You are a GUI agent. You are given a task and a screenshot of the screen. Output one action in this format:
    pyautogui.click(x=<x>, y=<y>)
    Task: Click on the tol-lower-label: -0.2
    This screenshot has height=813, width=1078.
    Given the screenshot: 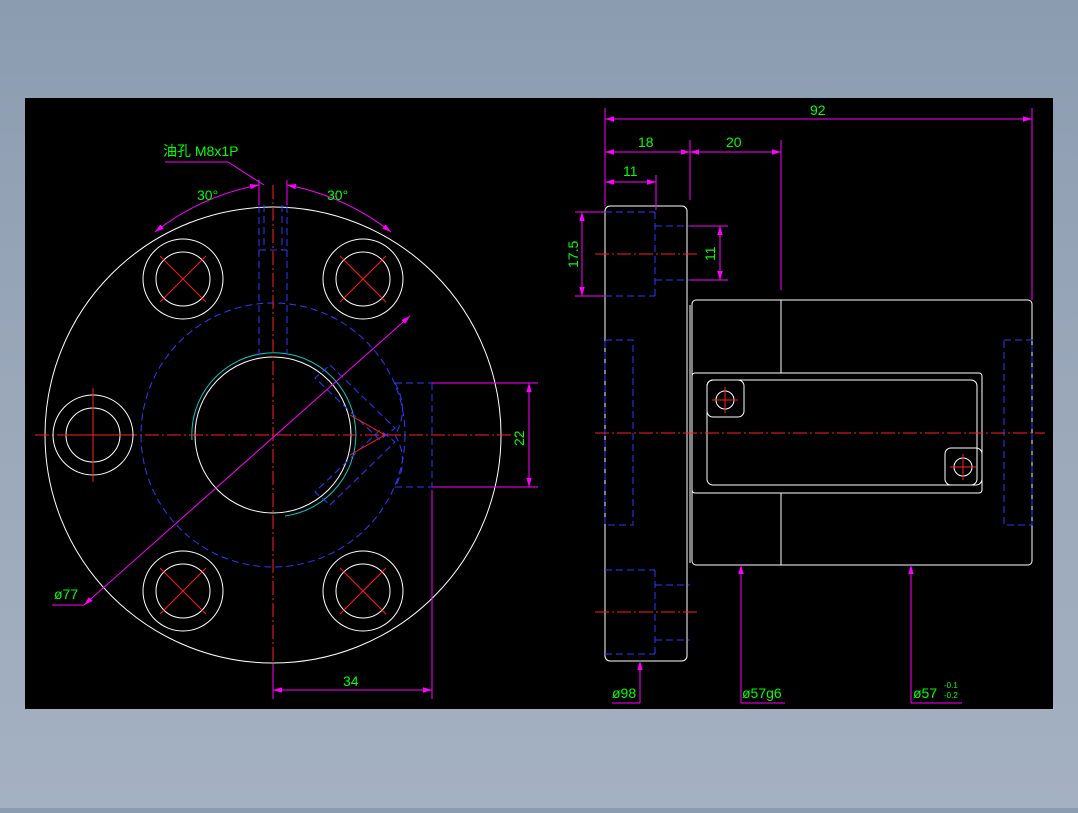 What is the action you would take?
    pyautogui.click(x=951, y=695)
    